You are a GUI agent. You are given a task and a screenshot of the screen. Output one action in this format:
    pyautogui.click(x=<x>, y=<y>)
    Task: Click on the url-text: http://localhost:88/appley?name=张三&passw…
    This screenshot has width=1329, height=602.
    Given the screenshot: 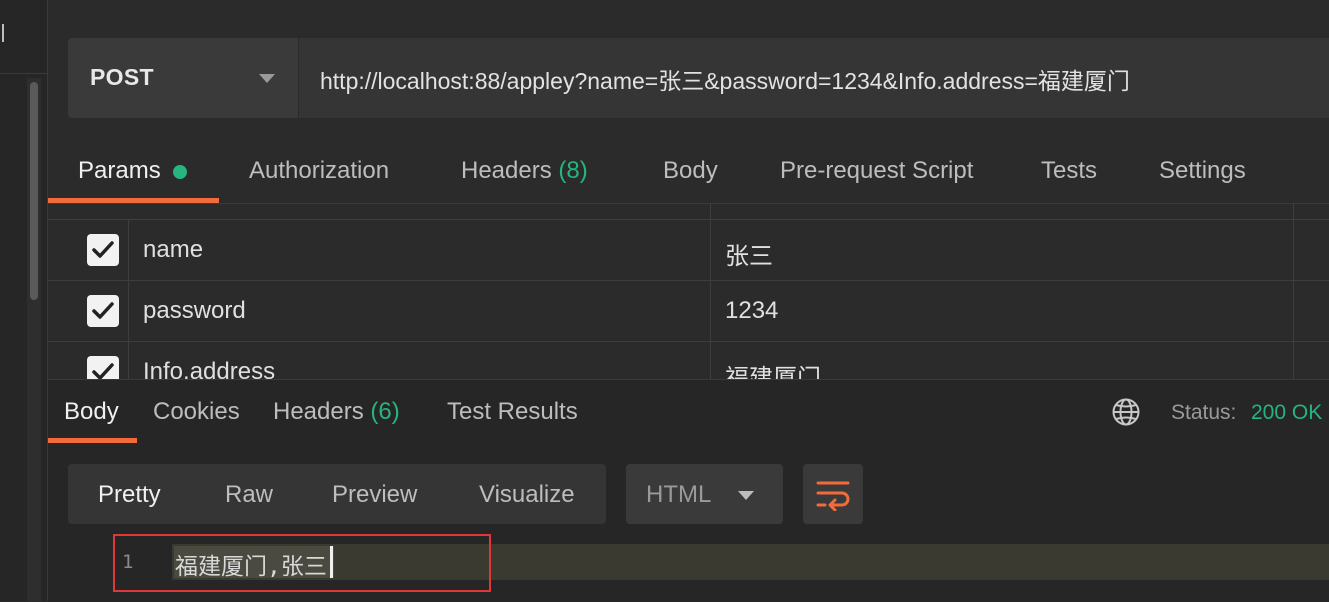 What is the action you would take?
    pyautogui.click(x=725, y=79)
    